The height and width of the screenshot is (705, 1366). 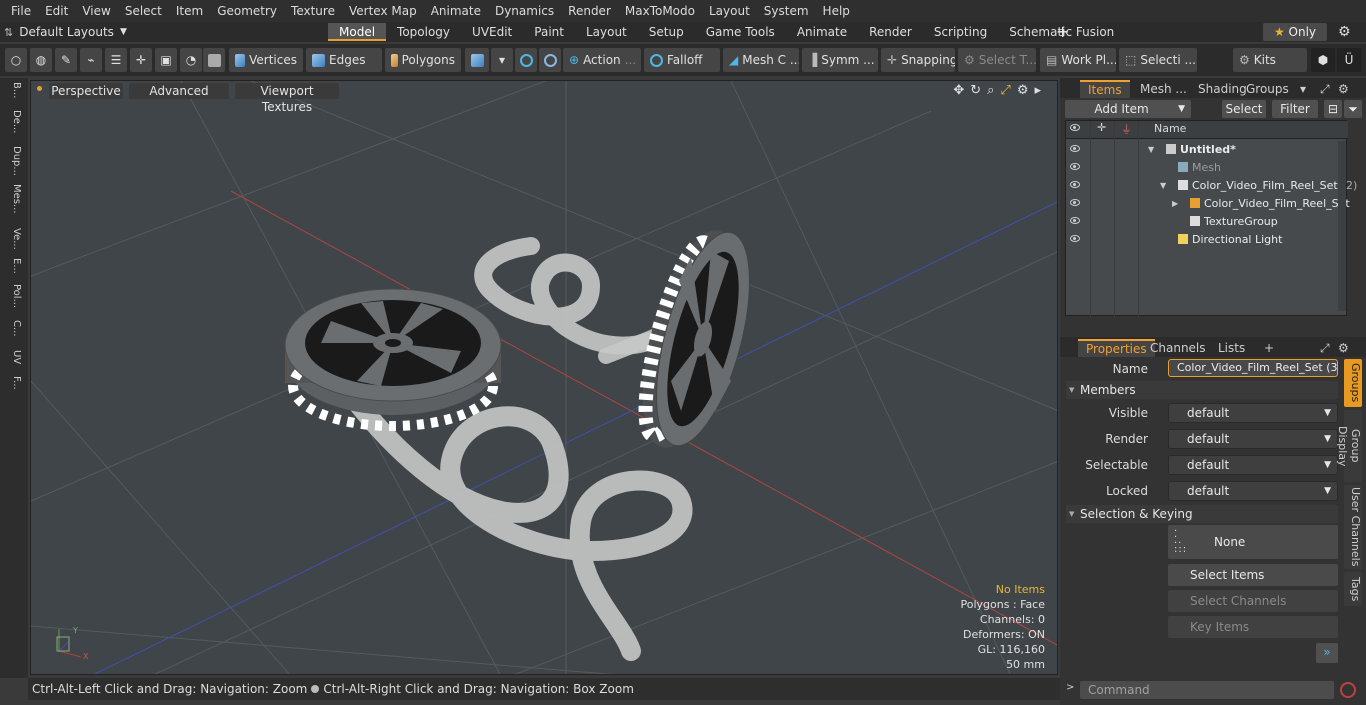 I want to click on menu-view: View, so click(x=96, y=11).